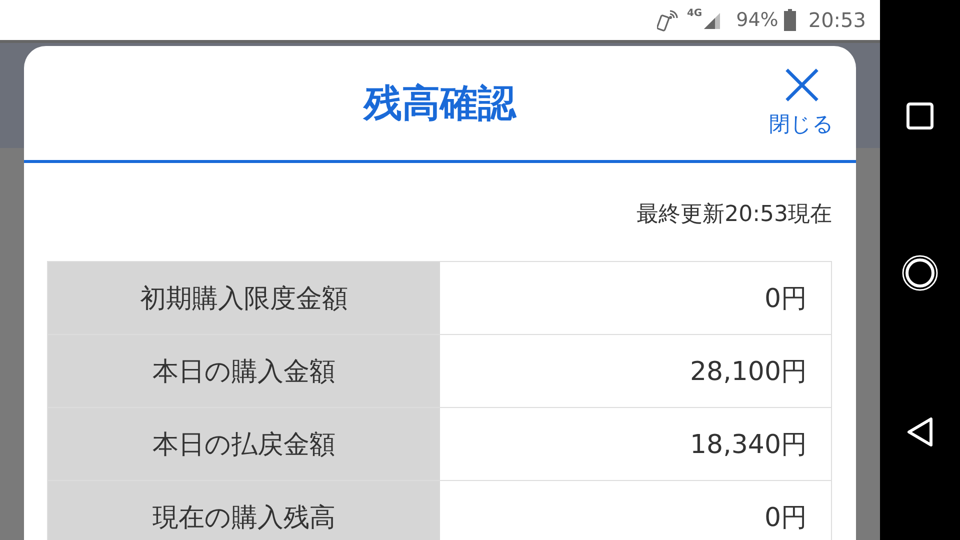  I want to click on phone-signal-icon, so click(668, 20).